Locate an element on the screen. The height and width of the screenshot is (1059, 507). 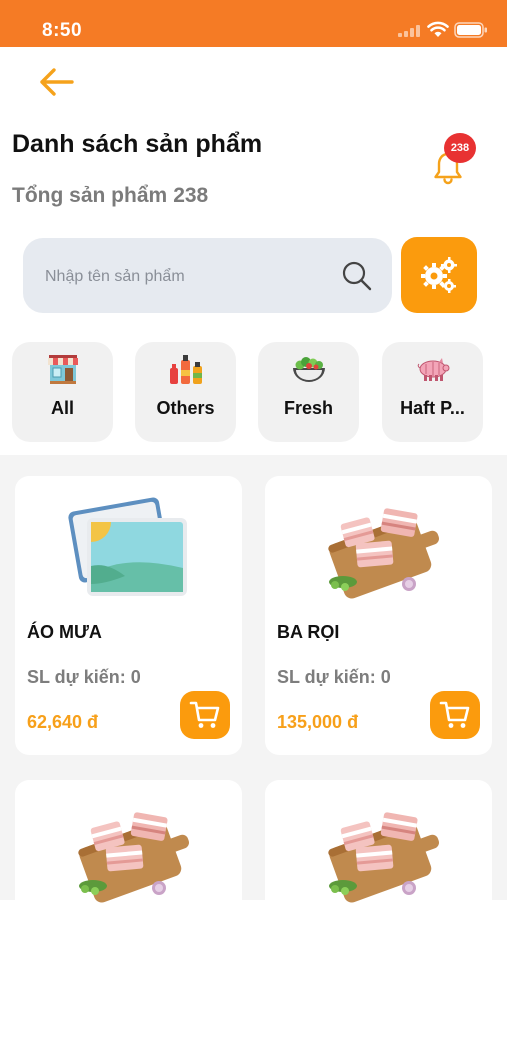
category-label: Others is located at coordinates (185, 408).